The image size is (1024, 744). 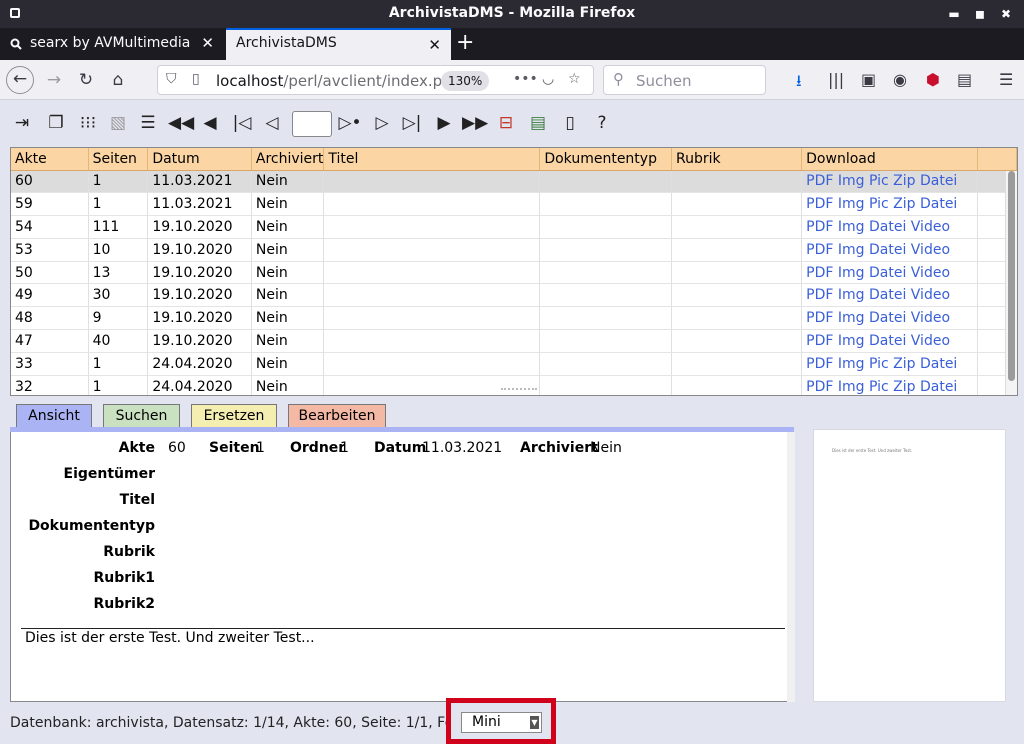 I want to click on column-header-akte: Akte, so click(x=50, y=159).